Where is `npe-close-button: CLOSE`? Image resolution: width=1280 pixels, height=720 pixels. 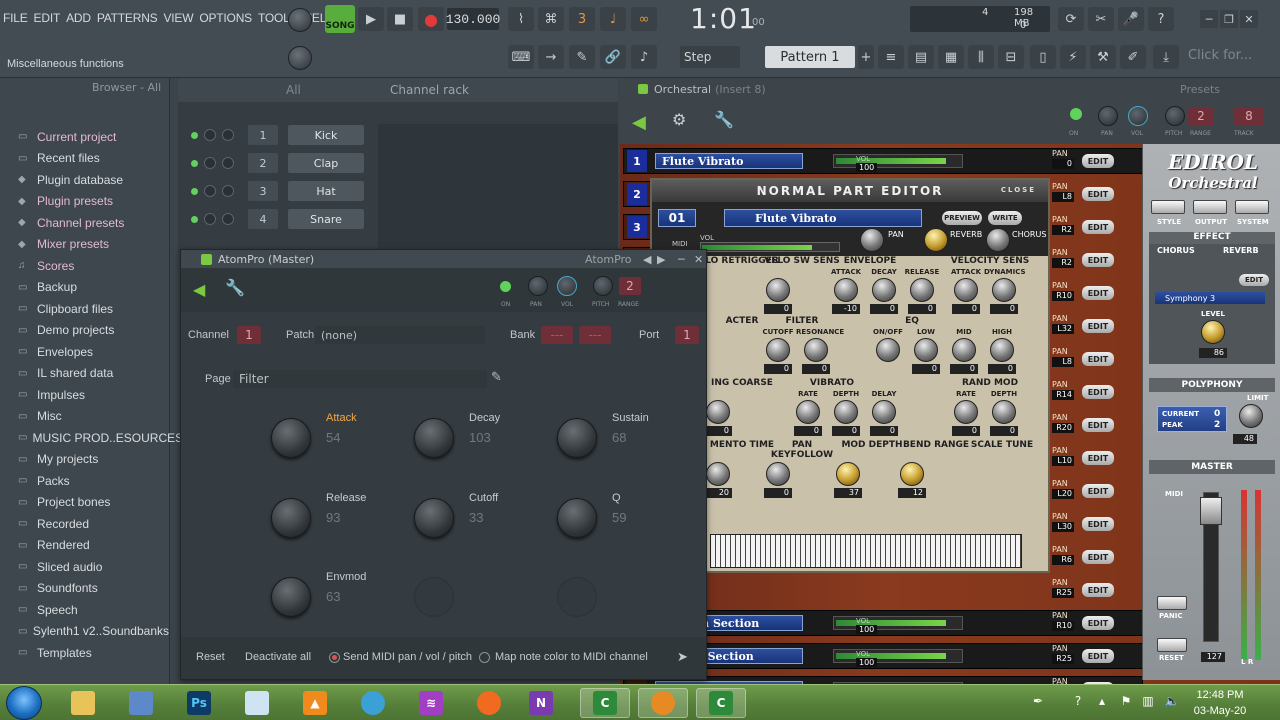 npe-close-button: CLOSE is located at coordinates (1018, 190).